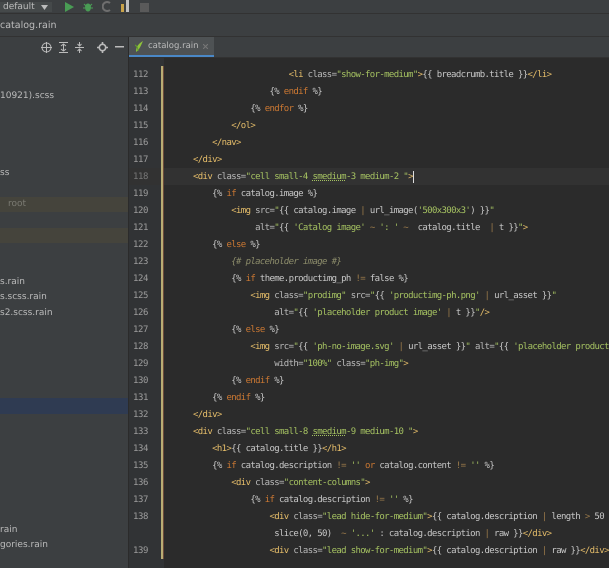 Image resolution: width=609 pixels, height=568 pixels. What do you see at coordinates (141, 177) in the screenshot?
I see `line-number: 118` at bounding box center [141, 177].